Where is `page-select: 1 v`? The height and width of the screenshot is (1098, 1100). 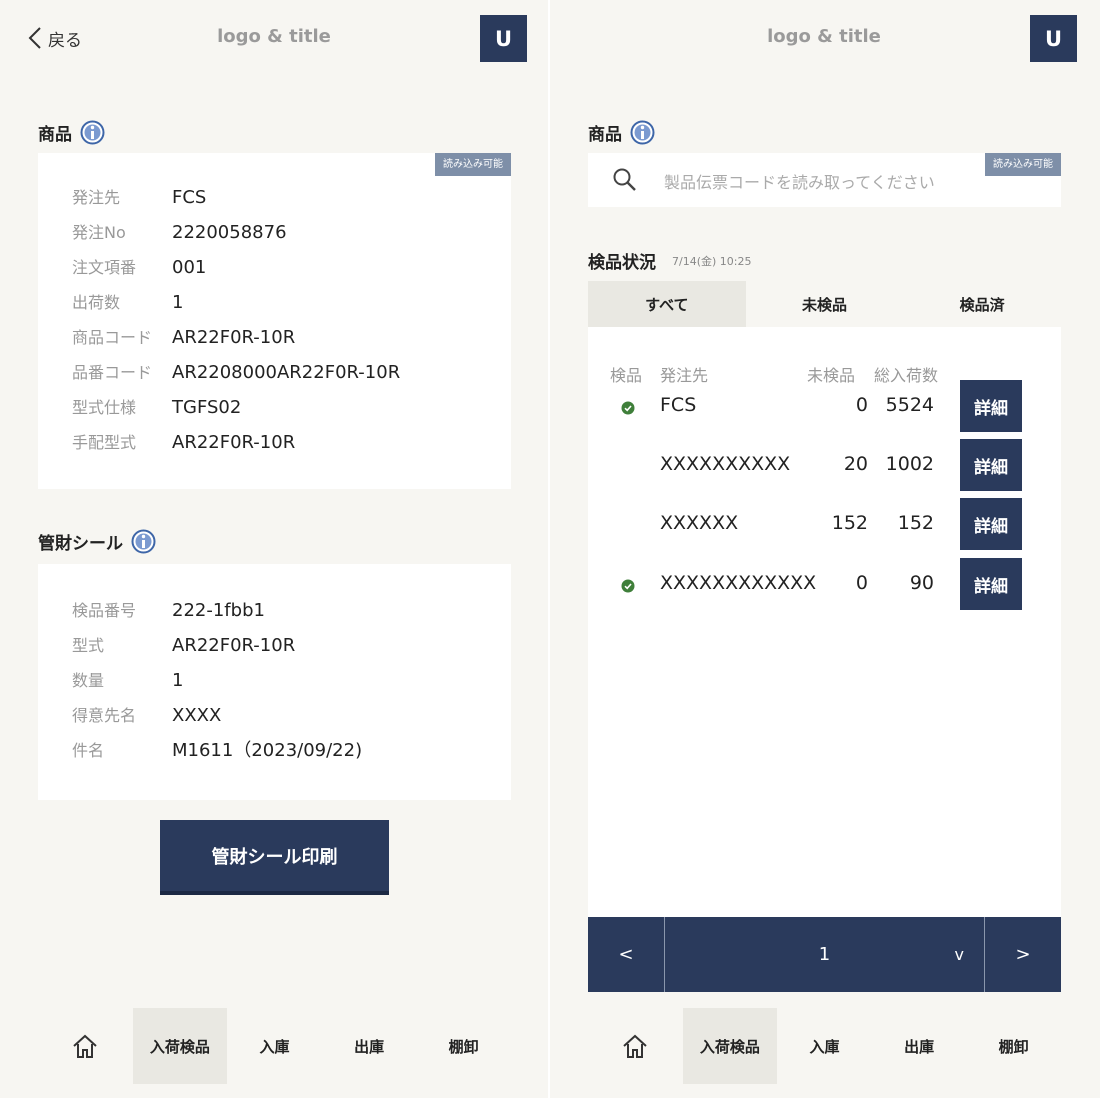
page-select: 1 v is located at coordinates (824, 954).